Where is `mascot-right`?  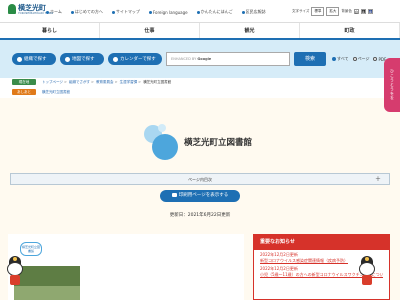 mascot-right is located at coordinates (367, 271).